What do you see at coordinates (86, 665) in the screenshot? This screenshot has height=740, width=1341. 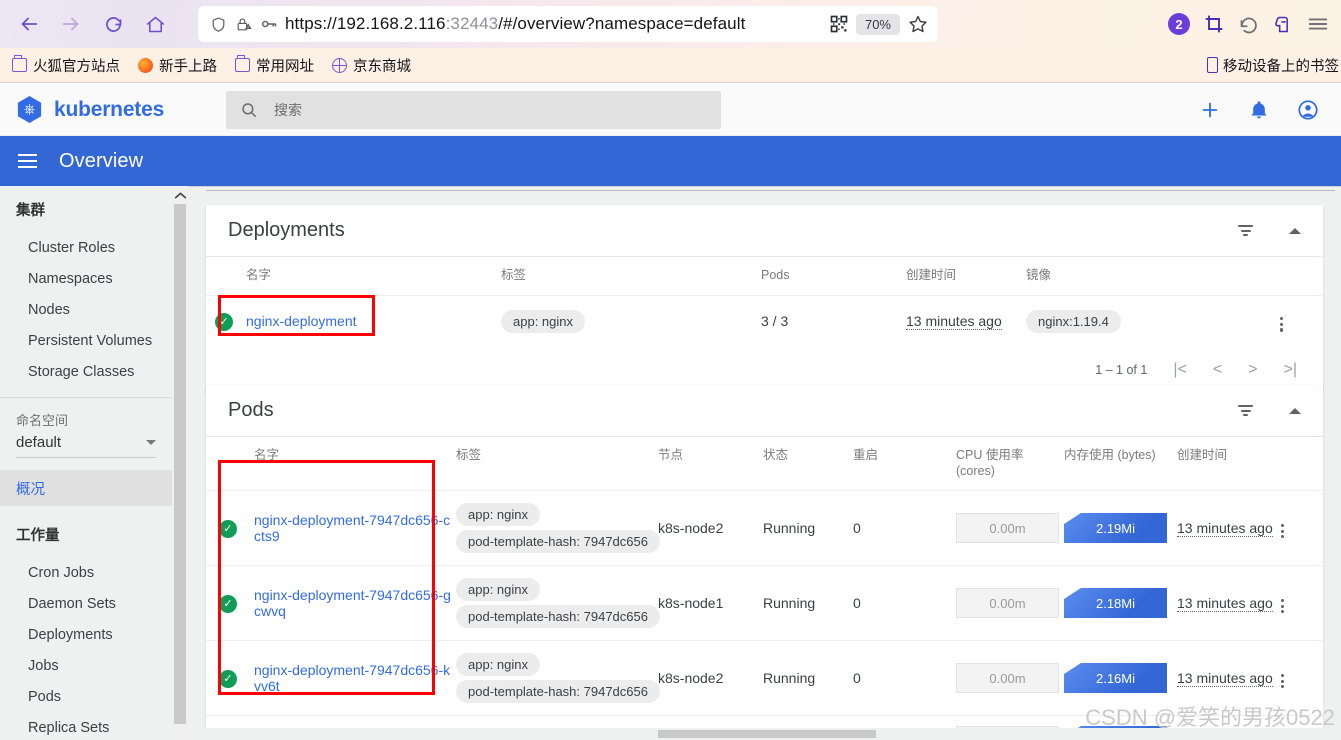 I see `sidebar-item-jobs: Jobs` at bounding box center [86, 665].